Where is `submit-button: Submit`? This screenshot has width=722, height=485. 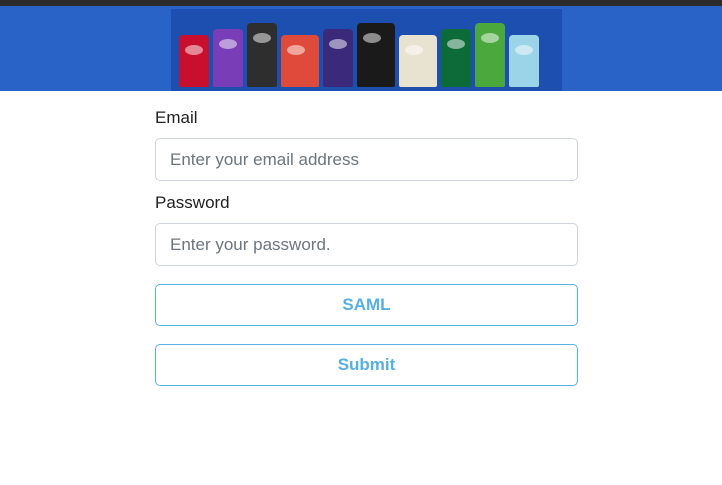 submit-button: Submit is located at coordinates (366, 365).